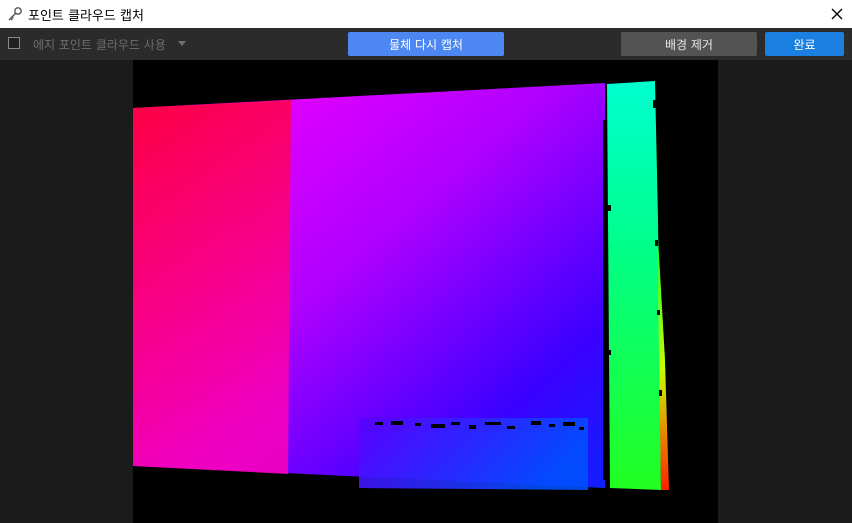 The height and width of the screenshot is (523, 852). I want to click on remove-background-button: 배경 제거, so click(689, 44).